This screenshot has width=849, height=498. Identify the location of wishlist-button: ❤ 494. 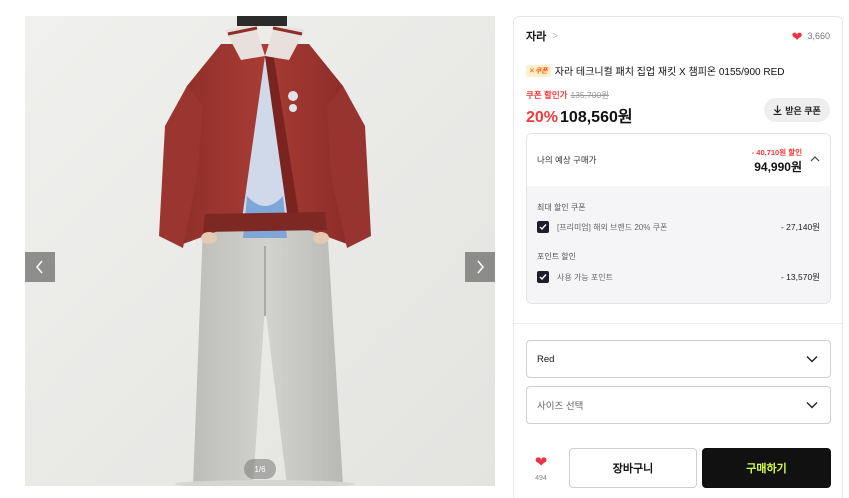
(541, 468).